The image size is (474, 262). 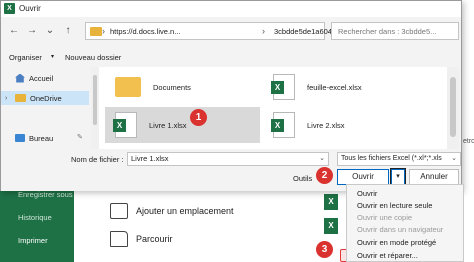 What do you see at coordinates (30, 8) in the screenshot?
I see `dialog-title: Ouvrir` at bounding box center [30, 8].